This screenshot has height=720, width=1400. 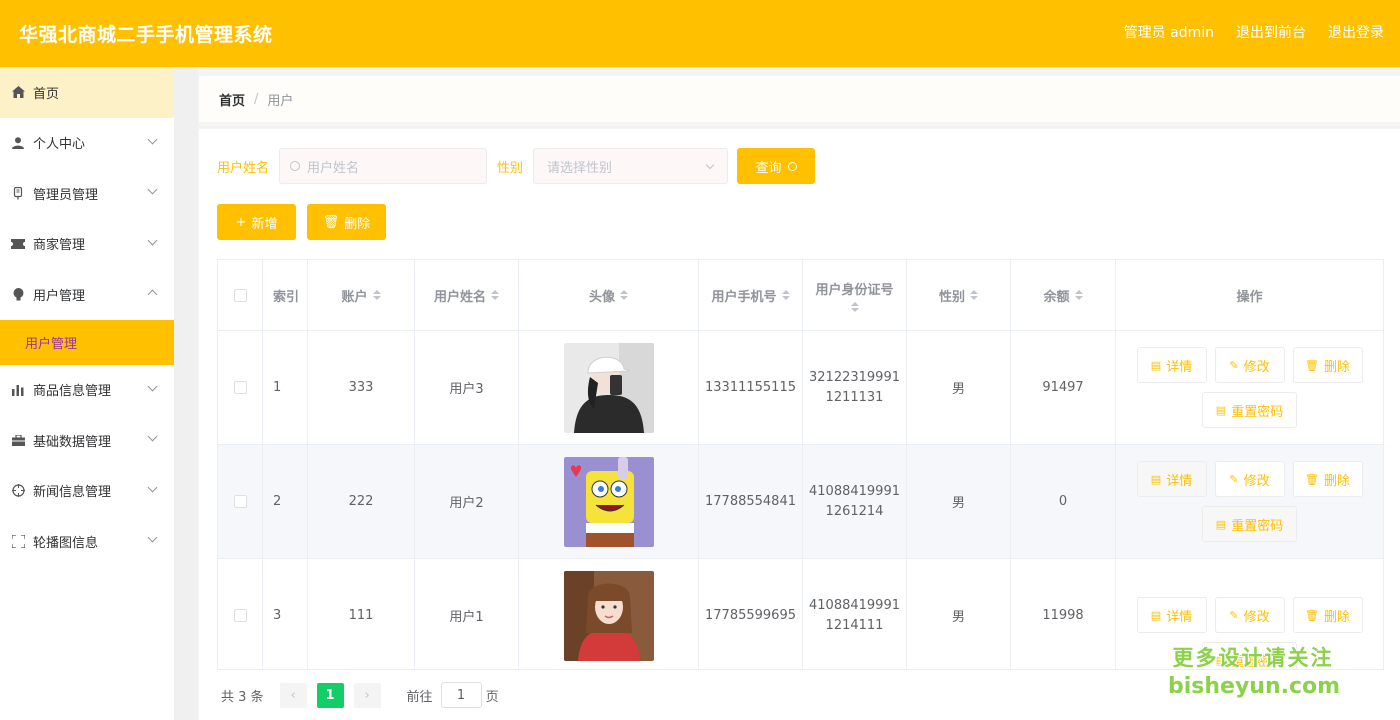 What do you see at coordinates (1356, 32) in the screenshot?
I see `logout-link: 退出登录` at bounding box center [1356, 32].